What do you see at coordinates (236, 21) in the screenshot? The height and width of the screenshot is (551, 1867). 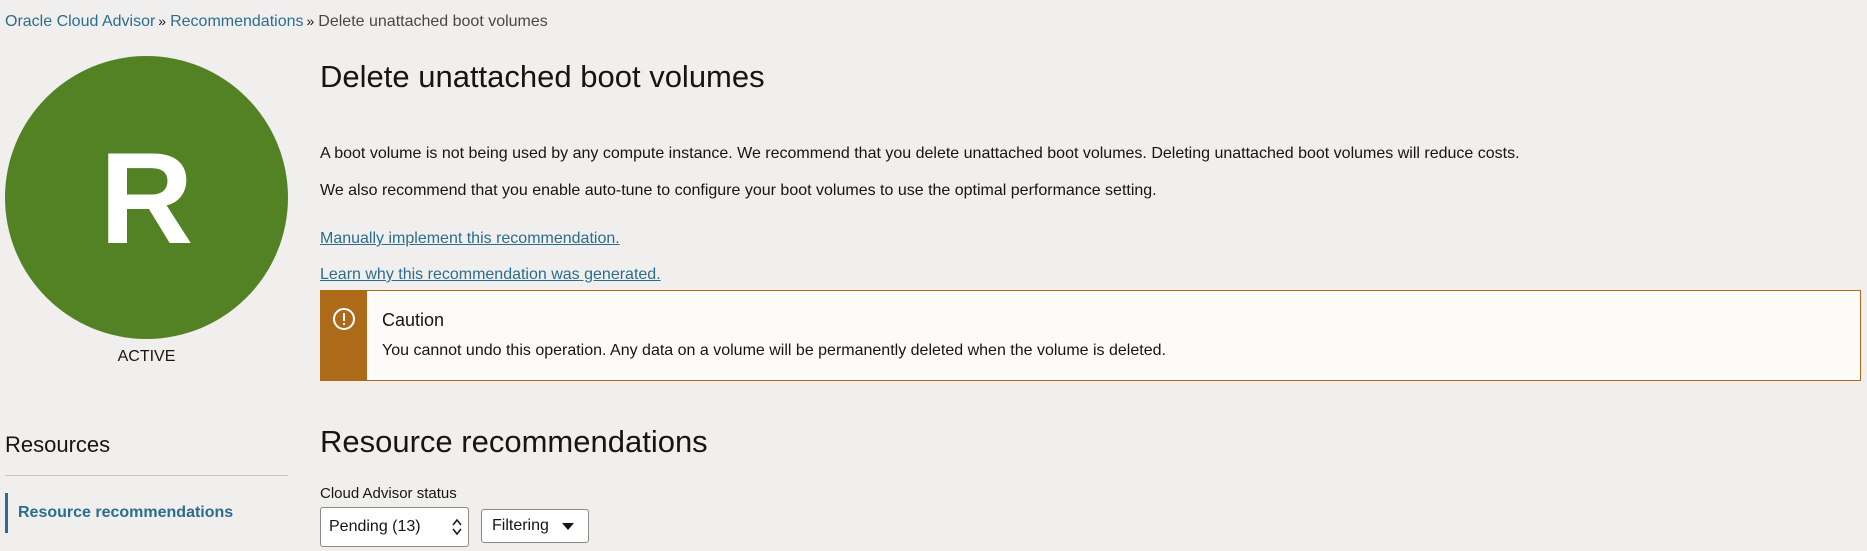 I see `breadcrumb-link-recommendations: Recommendations` at bounding box center [236, 21].